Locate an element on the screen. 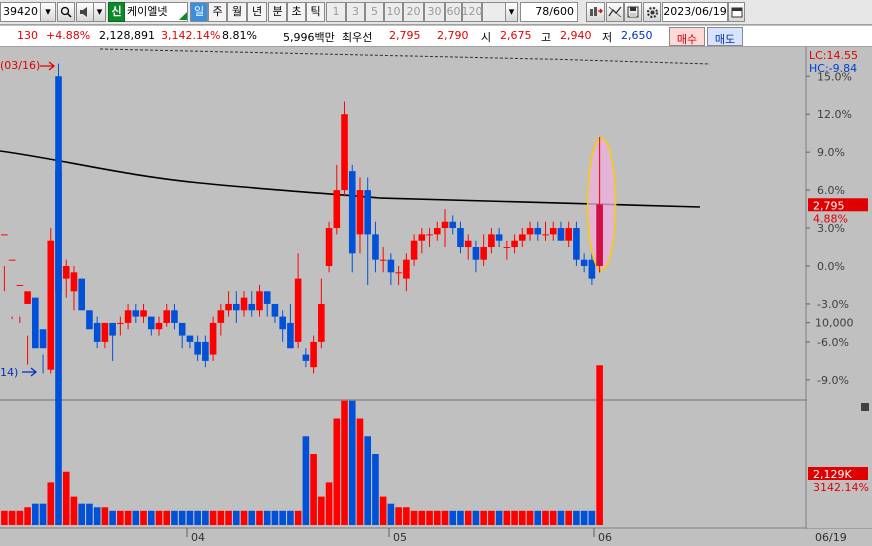  tab-period-3: 년 is located at coordinates (257, 12).